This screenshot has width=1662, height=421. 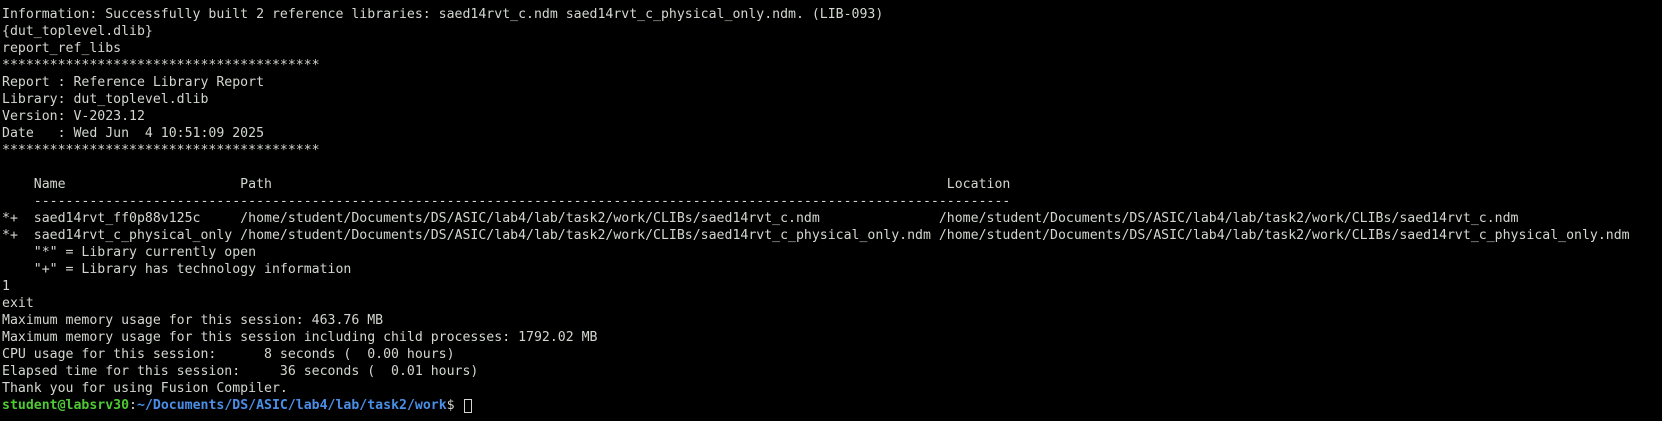 I want to click on terminal-line: Name Path Location, so click(x=506, y=184).